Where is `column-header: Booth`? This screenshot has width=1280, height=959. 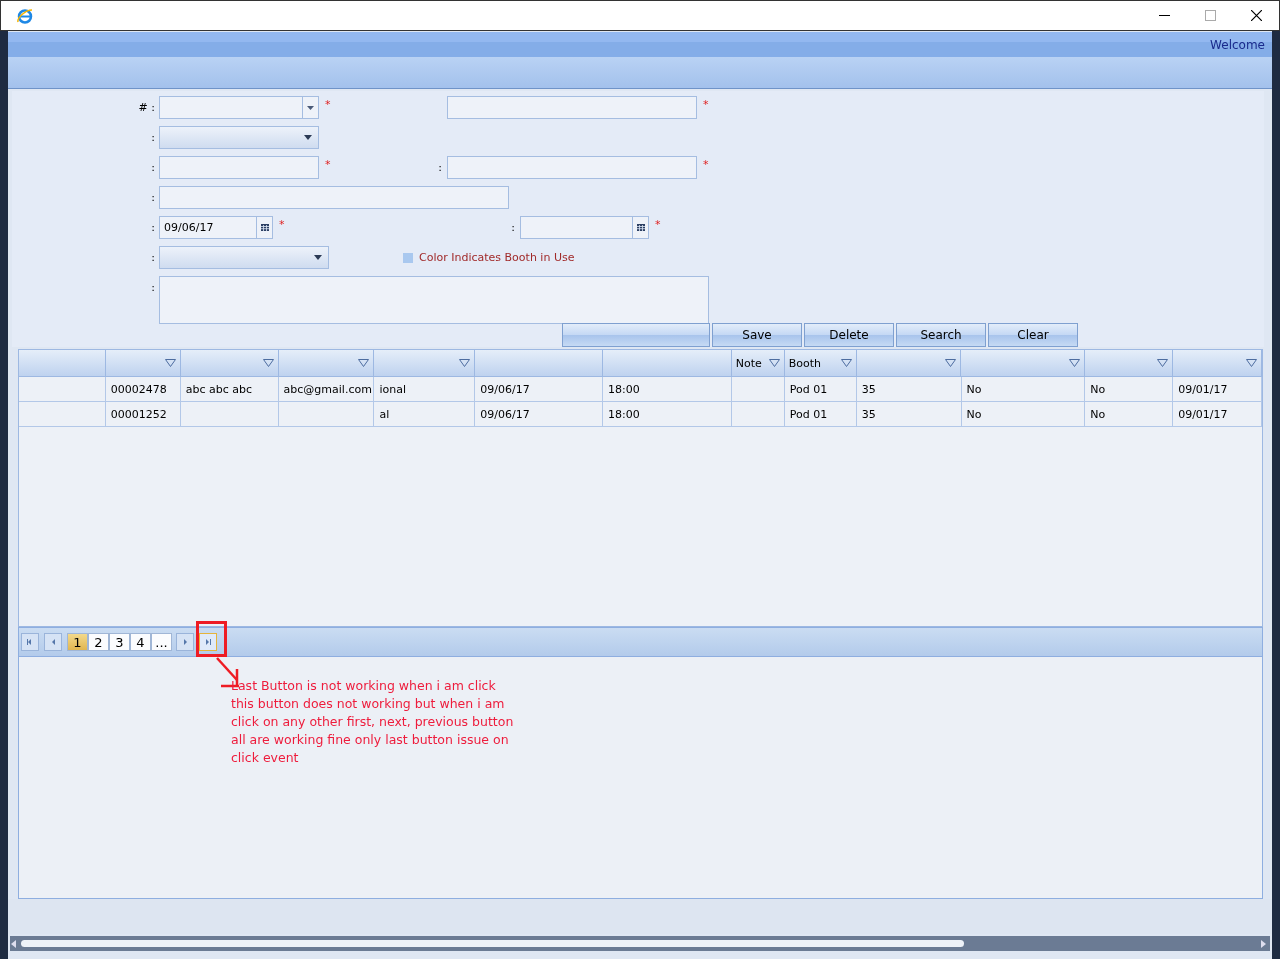 column-header: Booth is located at coordinates (820, 363).